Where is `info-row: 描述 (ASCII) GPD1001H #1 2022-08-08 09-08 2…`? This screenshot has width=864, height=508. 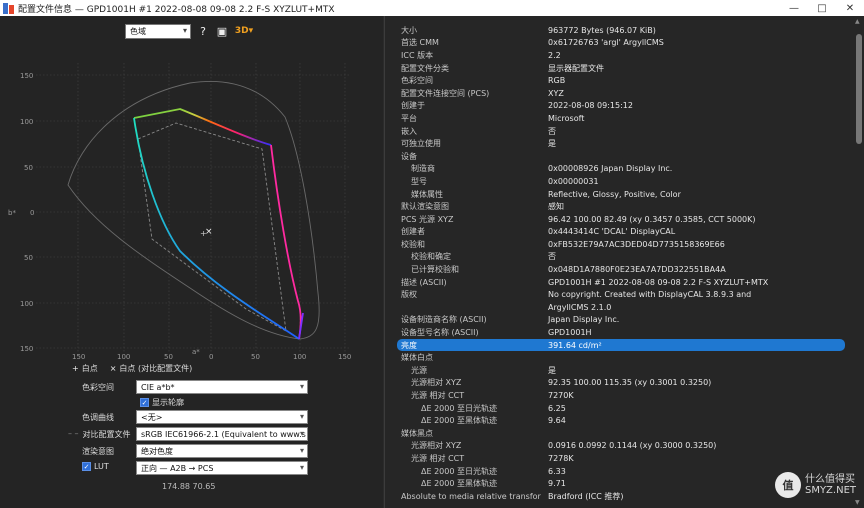 info-row: 描述 (ASCII) GPD1001H #1 2022-08-08 09-08 2… is located at coordinates (620, 282).